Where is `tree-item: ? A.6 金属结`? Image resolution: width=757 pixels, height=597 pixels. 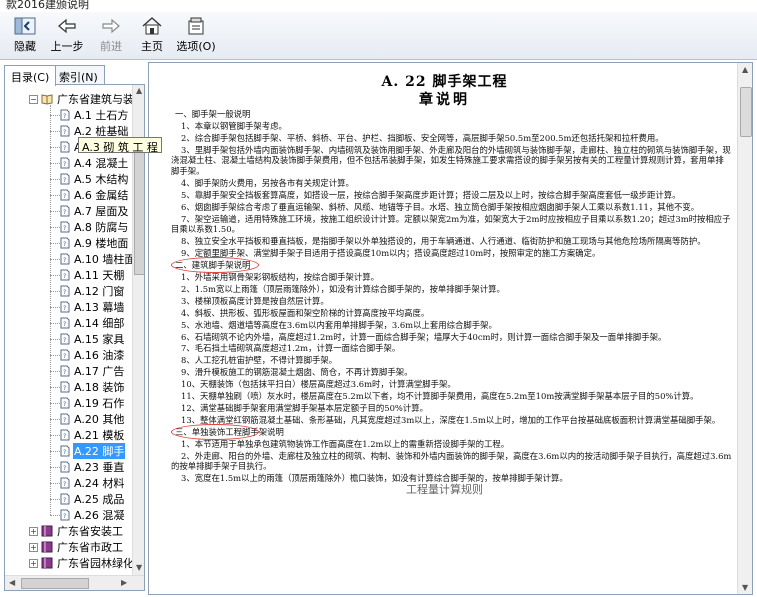 tree-item: ? A.6 金属结 is located at coordinates (94, 195).